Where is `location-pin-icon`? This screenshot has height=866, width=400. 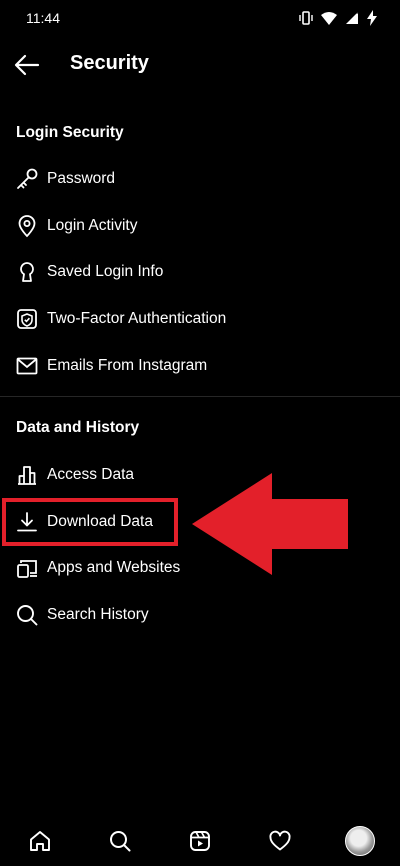 location-pin-icon is located at coordinates (27, 226).